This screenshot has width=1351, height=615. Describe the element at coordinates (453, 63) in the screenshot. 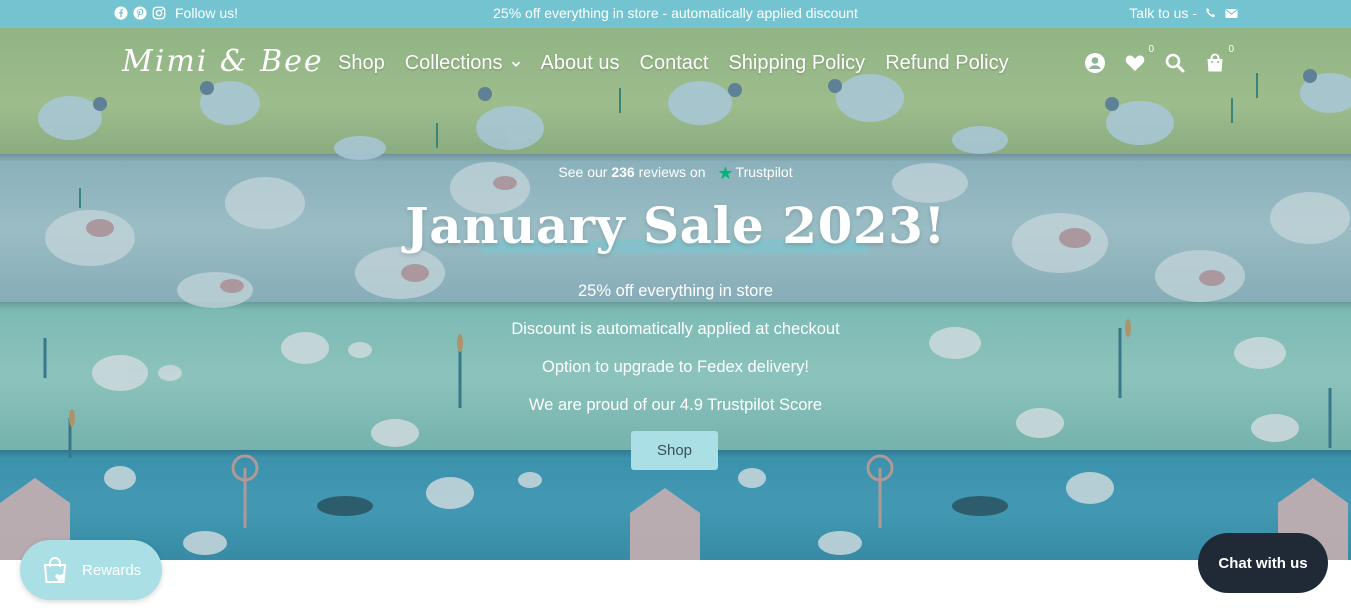

I see `nav-collections-label: Collections` at that location.